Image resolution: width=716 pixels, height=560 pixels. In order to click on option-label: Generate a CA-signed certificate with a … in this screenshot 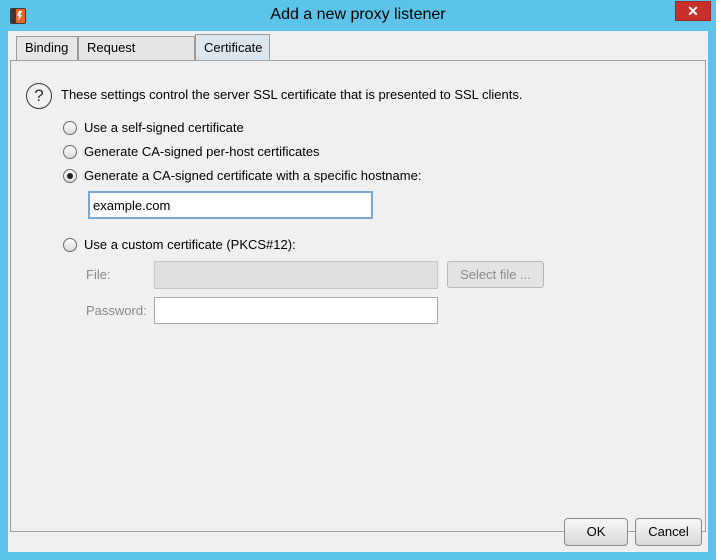, I will do `click(253, 175)`.